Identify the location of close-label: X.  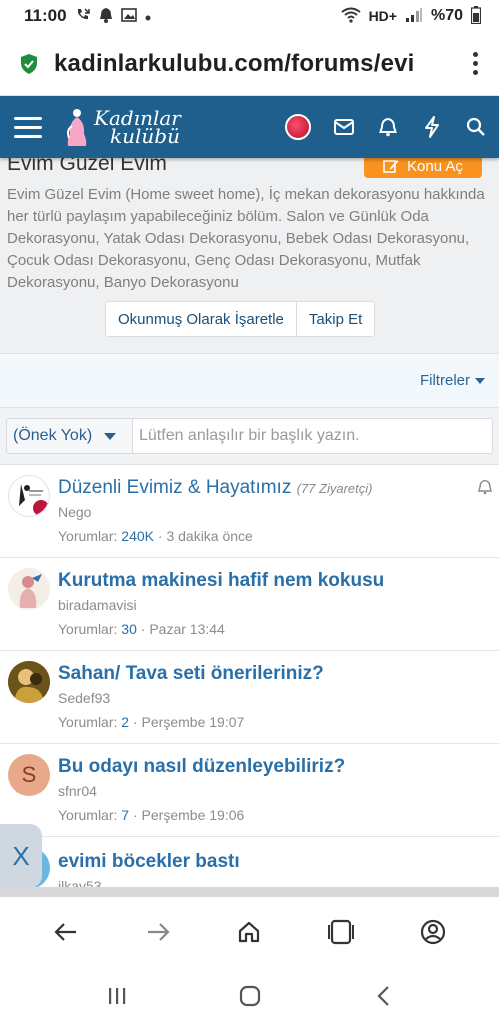
(21, 855).